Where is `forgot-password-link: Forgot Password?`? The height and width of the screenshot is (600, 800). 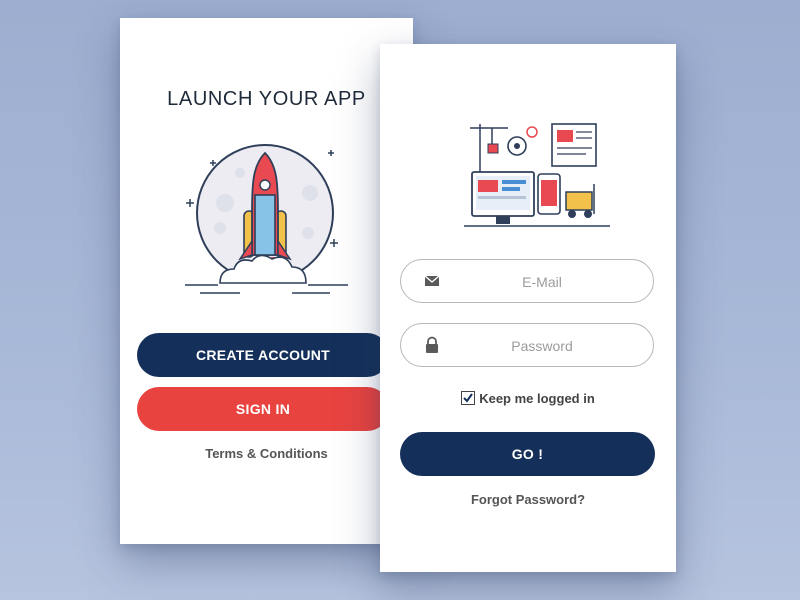 forgot-password-link: Forgot Password? is located at coordinates (528, 499).